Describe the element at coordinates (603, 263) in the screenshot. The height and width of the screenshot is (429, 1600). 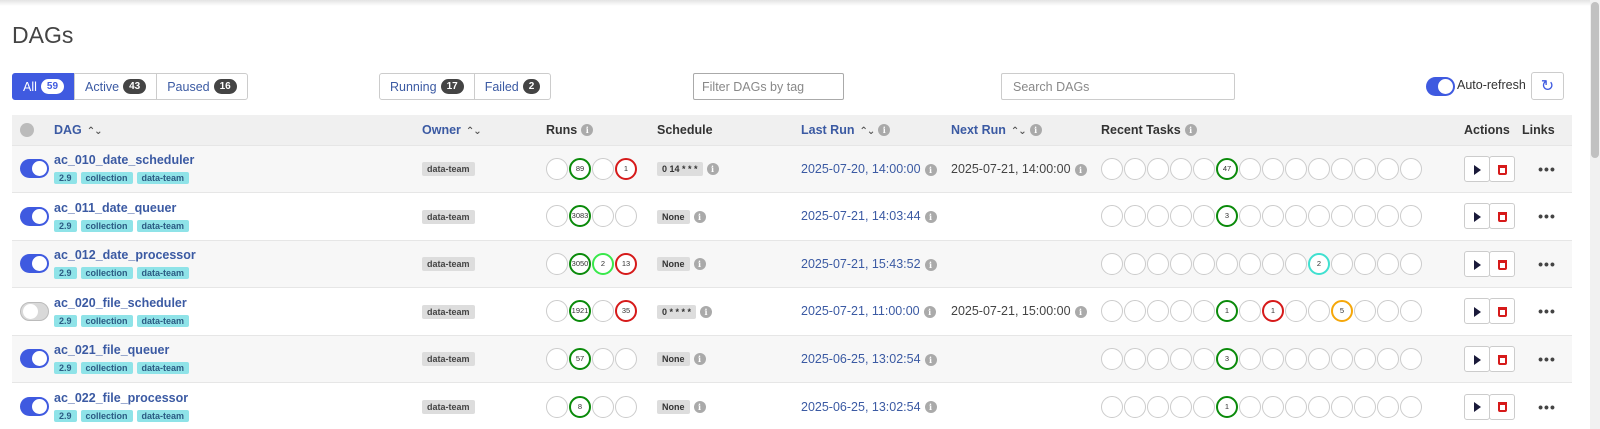
I see `run-status-circle: 2` at that location.